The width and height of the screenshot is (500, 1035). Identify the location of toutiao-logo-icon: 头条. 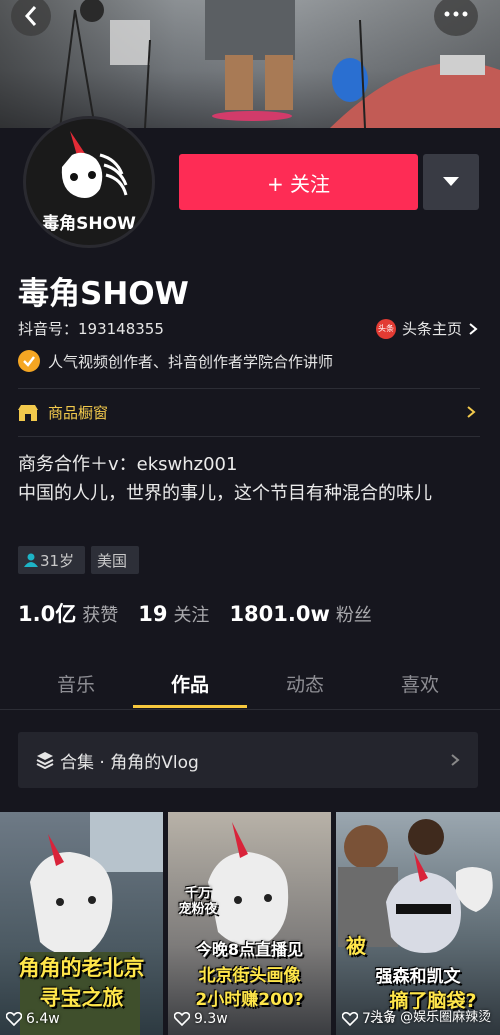
(385, 328).